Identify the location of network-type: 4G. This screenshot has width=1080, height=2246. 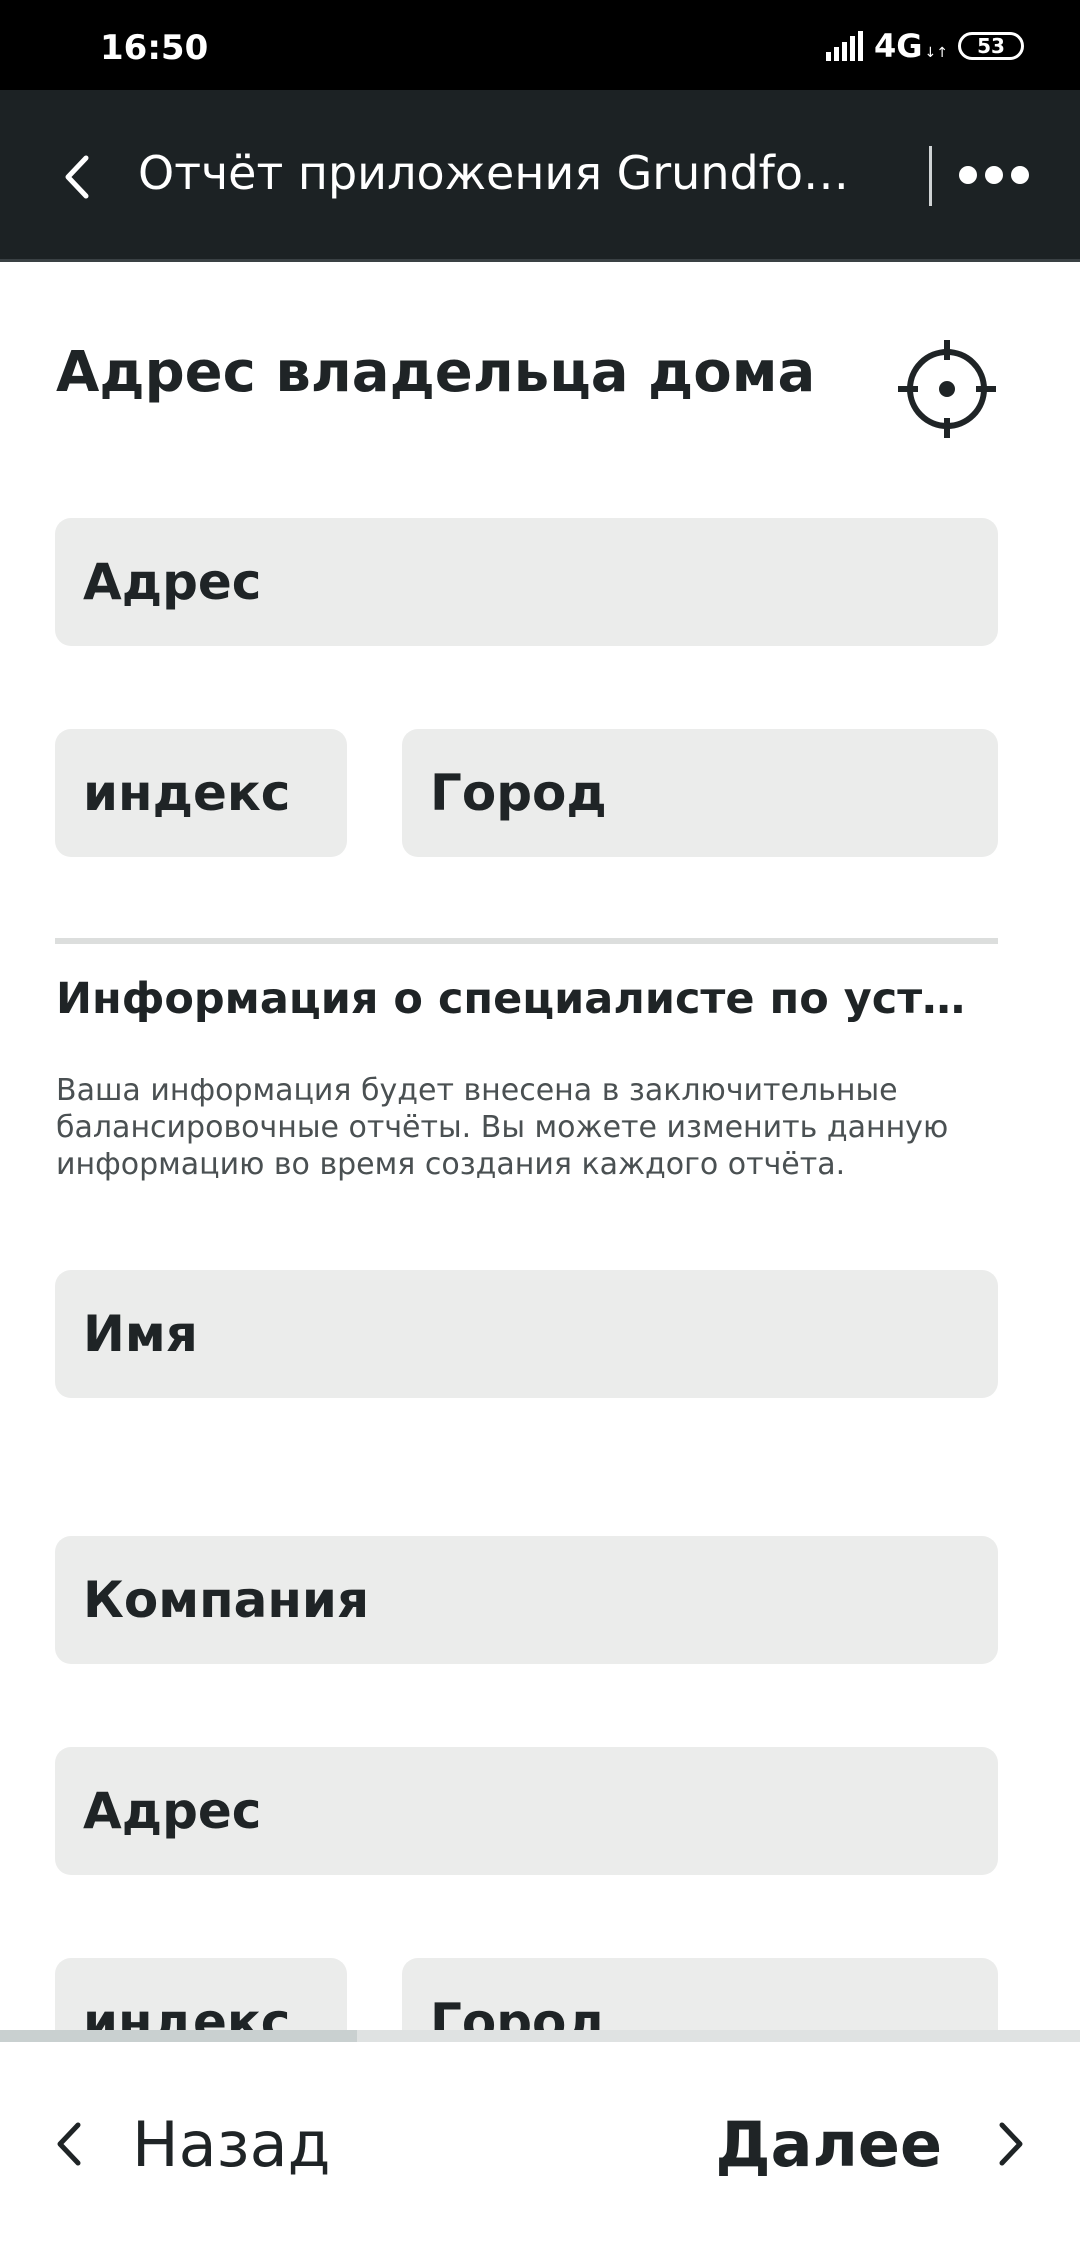
(898, 46).